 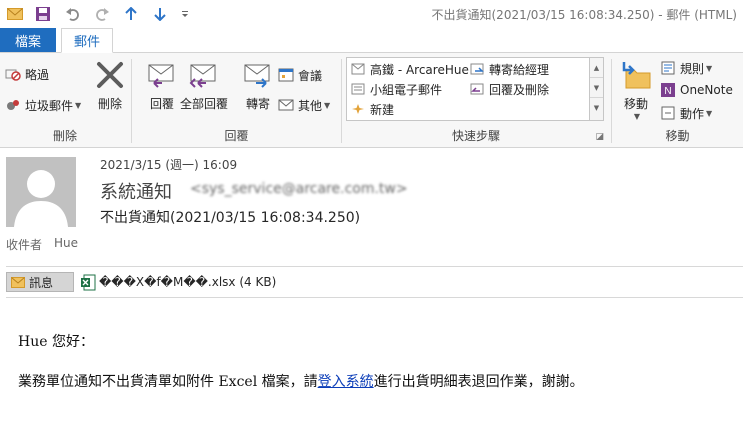 I want to click on reply-label: 回覆, so click(x=161, y=104).